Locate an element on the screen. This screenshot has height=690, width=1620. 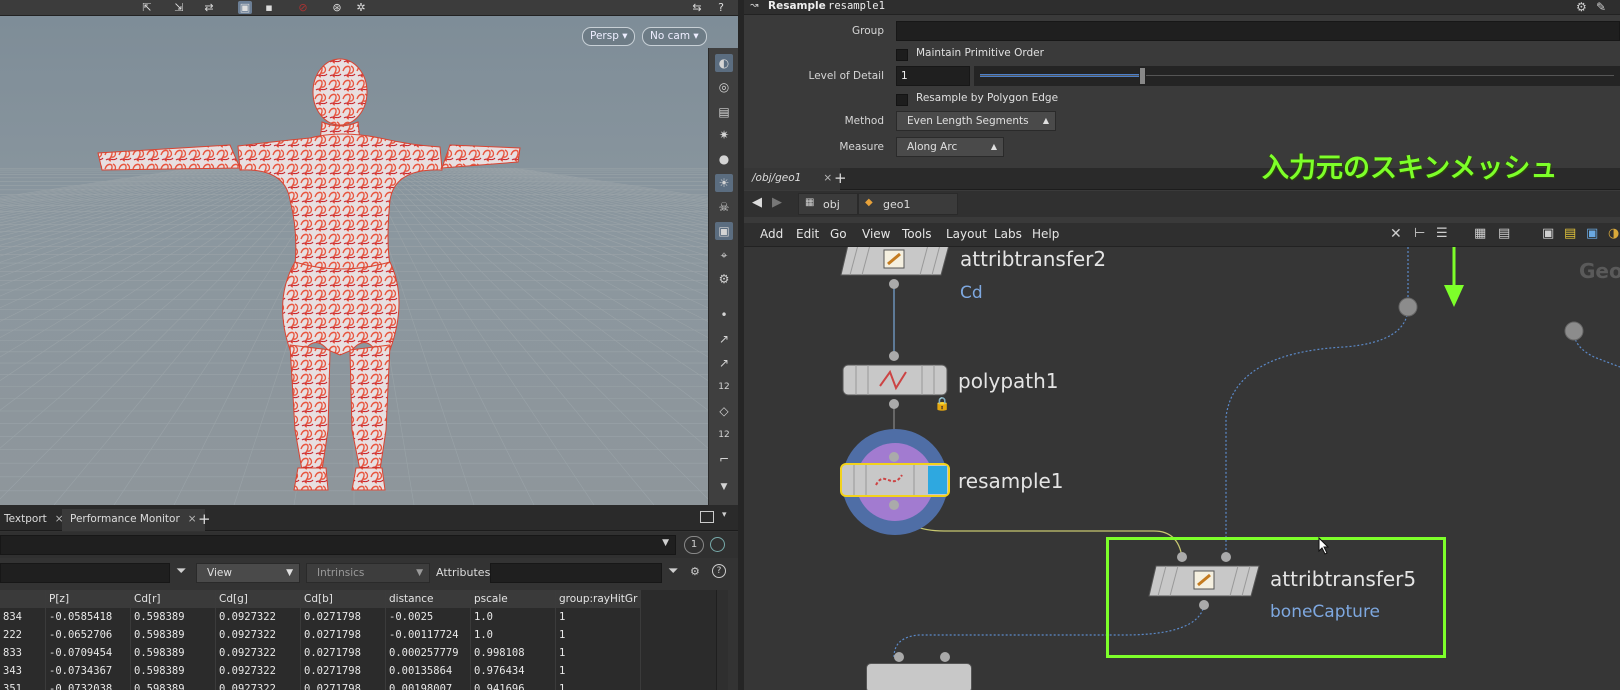
lod-slider-track is located at coordinates (1297, 76).